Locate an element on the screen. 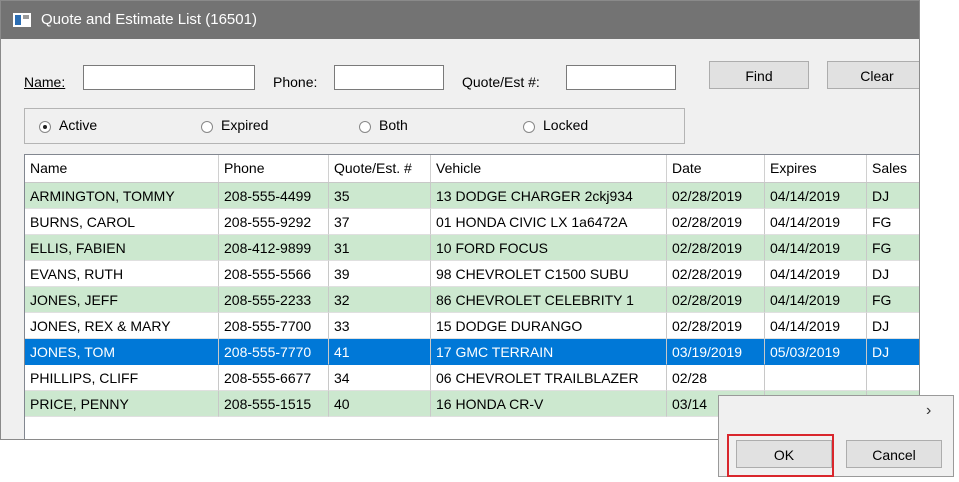 The height and width of the screenshot is (482, 959). cell-quote-number: 37 is located at coordinates (380, 222).